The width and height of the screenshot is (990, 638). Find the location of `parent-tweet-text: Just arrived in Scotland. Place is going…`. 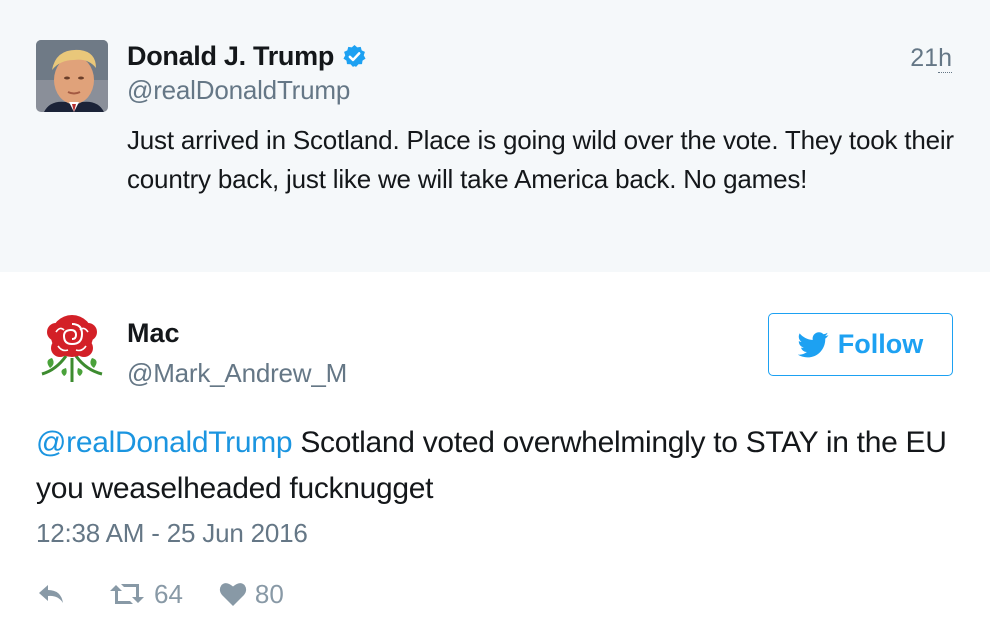

parent-tweet-text: Just arrived in Scotland. Place is going… is located at coordinates (540, 159).